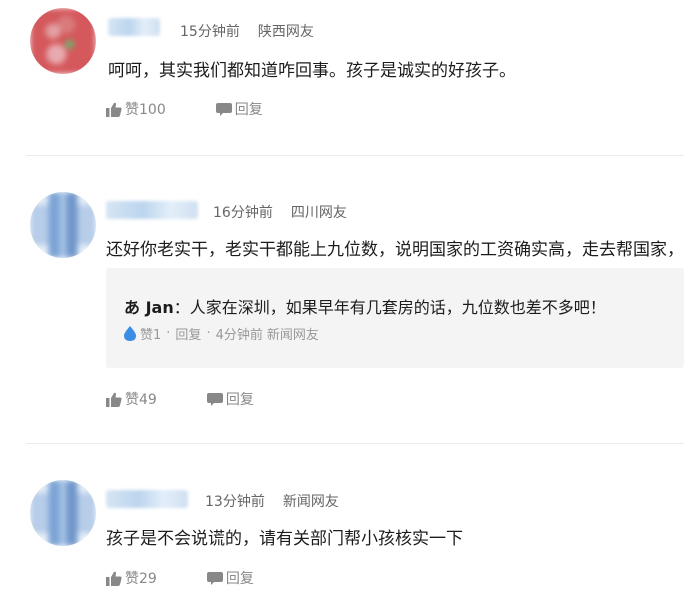 This screenshot has width=684, height=600. Describe the element at coordinates (205, 578) in the screenshot. I see `comment-actions: 赞29 回复` at that location.